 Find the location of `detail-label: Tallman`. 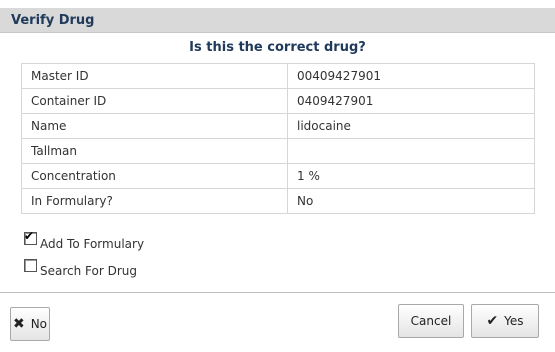

detail-label: Tallman is located at coordinates (154, 151).